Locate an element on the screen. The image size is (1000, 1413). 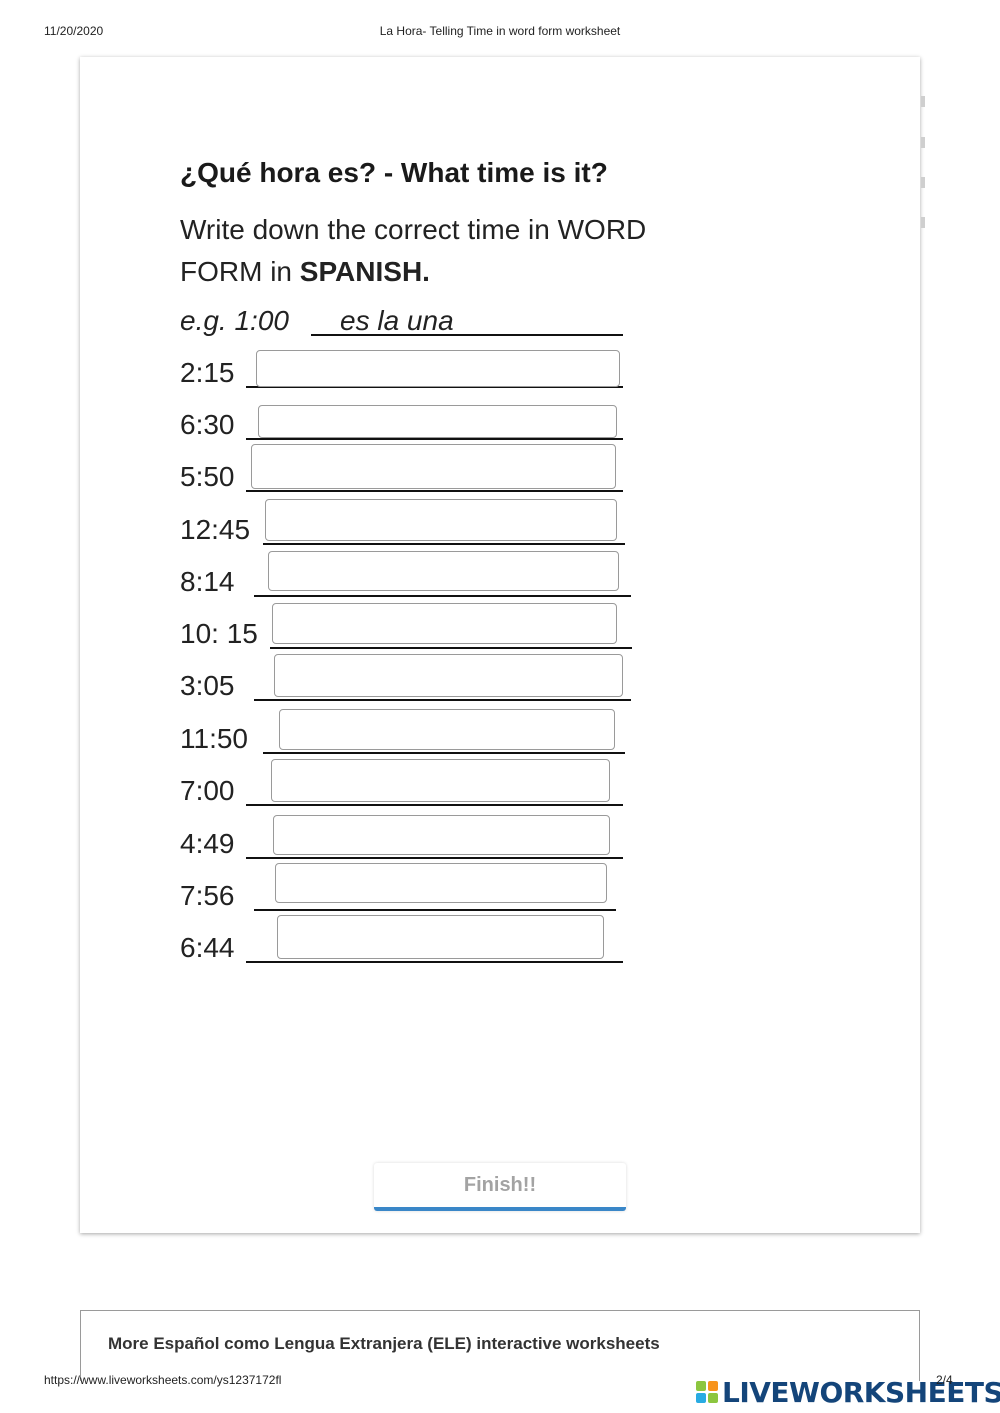
instruction-line-2-prefix: FORM in is located at coordinates (240, 271).